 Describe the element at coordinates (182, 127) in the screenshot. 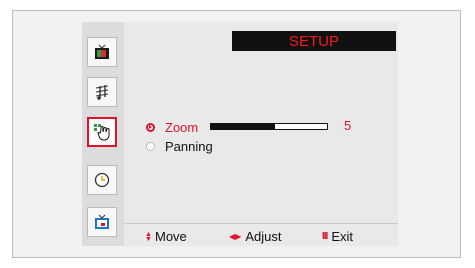

I see `zoom-label: Zoom` at that location.